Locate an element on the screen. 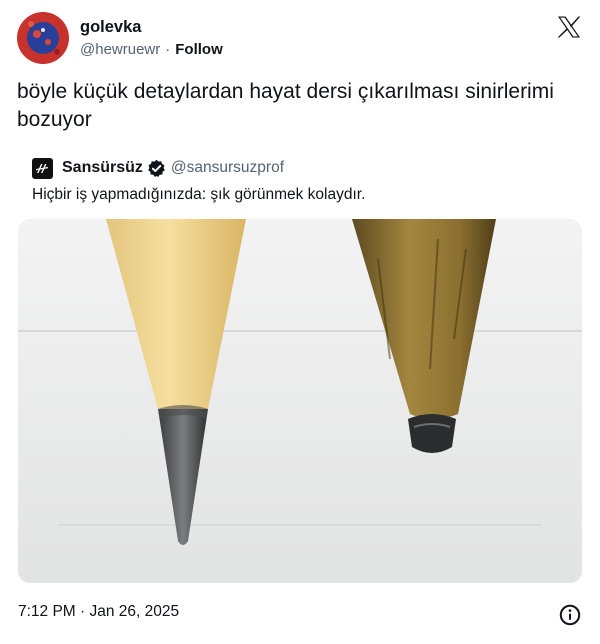 Image resolution: width=600 pixels, height=644 pixels. verified-badge-icon is located at coordinates (156, 168).